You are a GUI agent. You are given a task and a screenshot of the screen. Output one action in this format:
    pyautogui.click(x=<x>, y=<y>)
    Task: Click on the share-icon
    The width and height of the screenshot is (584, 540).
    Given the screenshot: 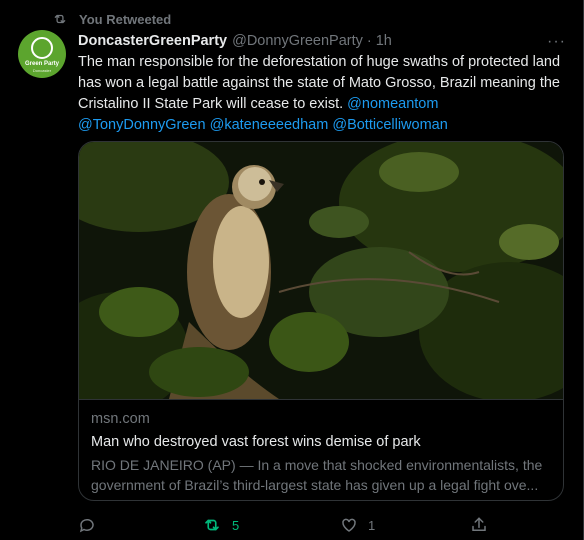 What is the action you would take?
    pyautogui.click(x=479, y=525)
    